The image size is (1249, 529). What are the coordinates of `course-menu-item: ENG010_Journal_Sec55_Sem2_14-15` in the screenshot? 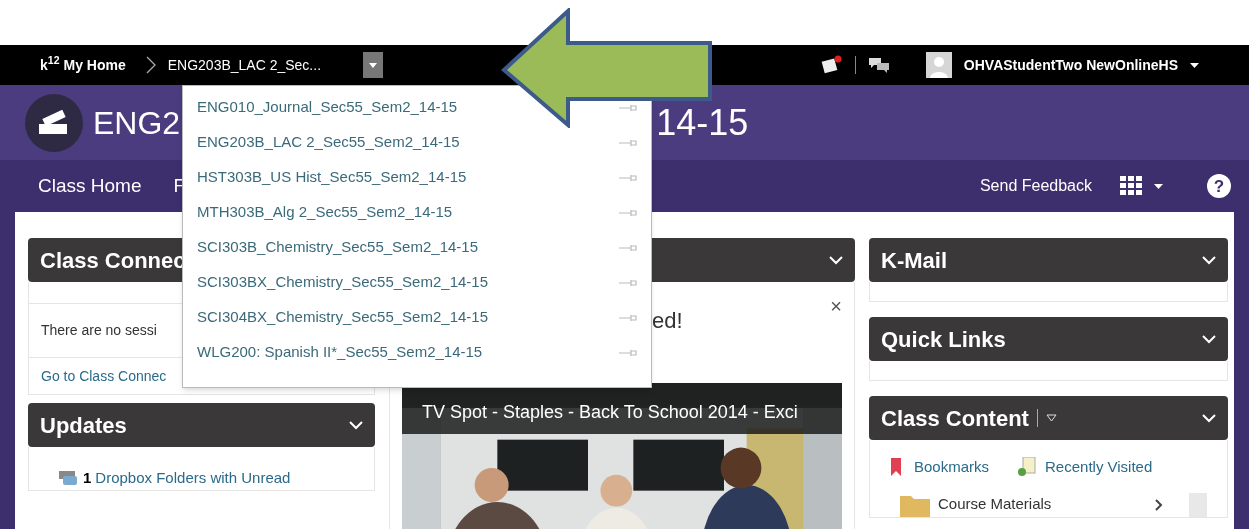 It's located at (417, 107).